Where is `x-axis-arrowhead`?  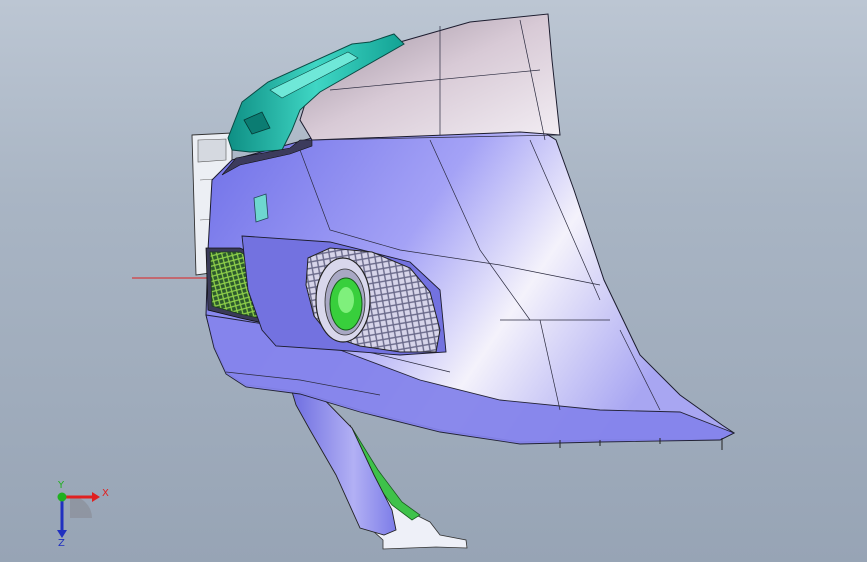 x-axis-arrowhead is located at coordinates (96, 497).